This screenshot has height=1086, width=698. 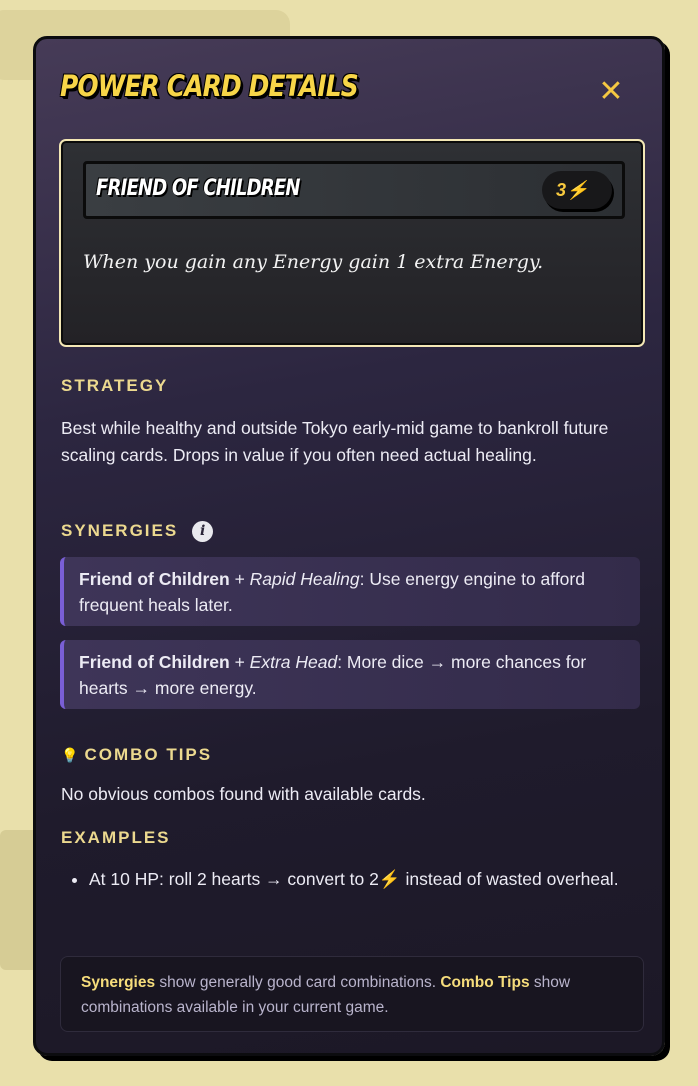 What do you see at coordinates (293, 662) in the screenshot?
I see `synergy-partner: Extra Head` at bounding box center [293, 662].